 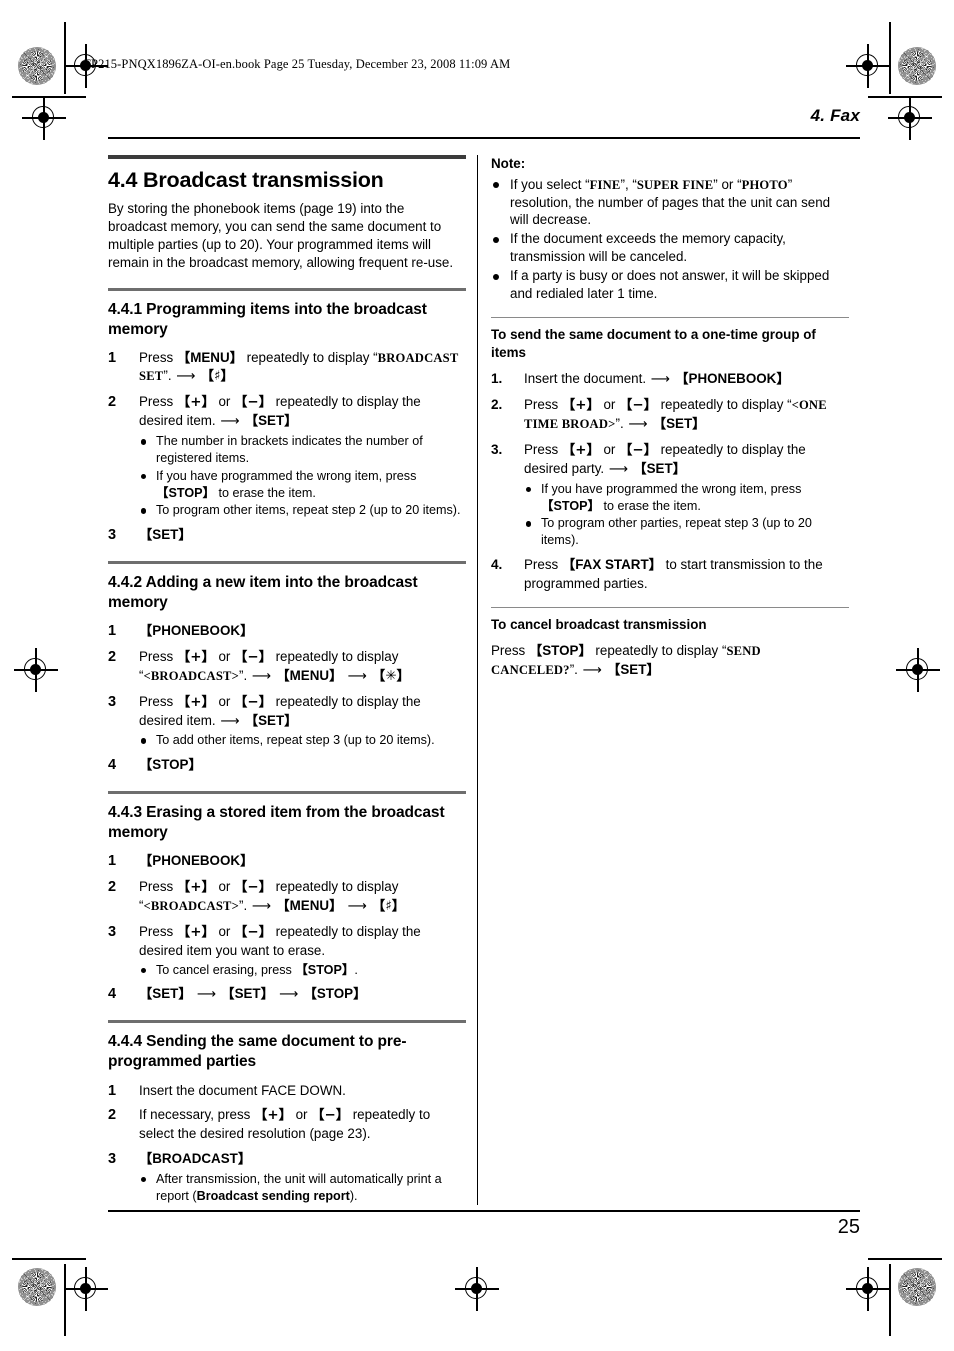 I want to click on note-label: Note:, so click(x=508, y=163).